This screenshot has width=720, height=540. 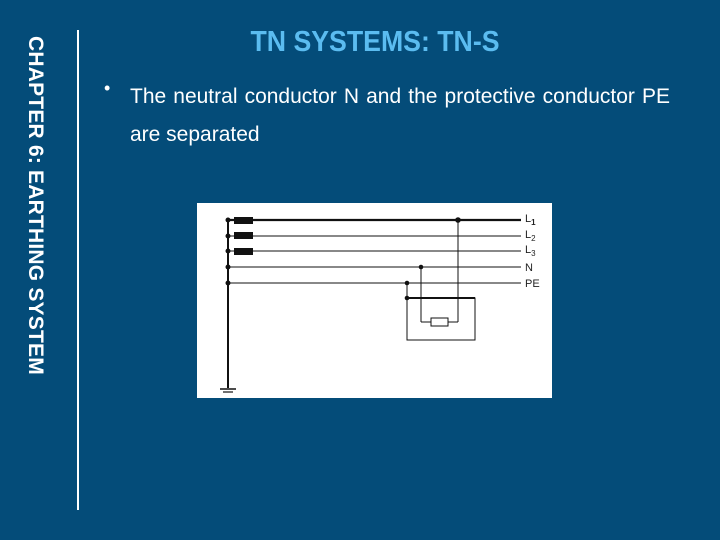 What do you see at coordinates (530, 236) in the screenshot?
I see `label-l2: L2` at bounding box center [530, 236].